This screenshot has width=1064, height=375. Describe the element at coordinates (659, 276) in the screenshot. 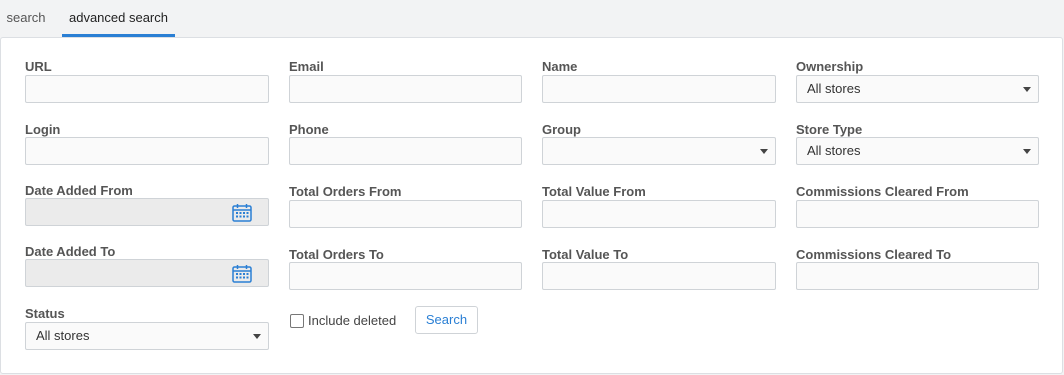

I see `total-value-to-field` at that location.